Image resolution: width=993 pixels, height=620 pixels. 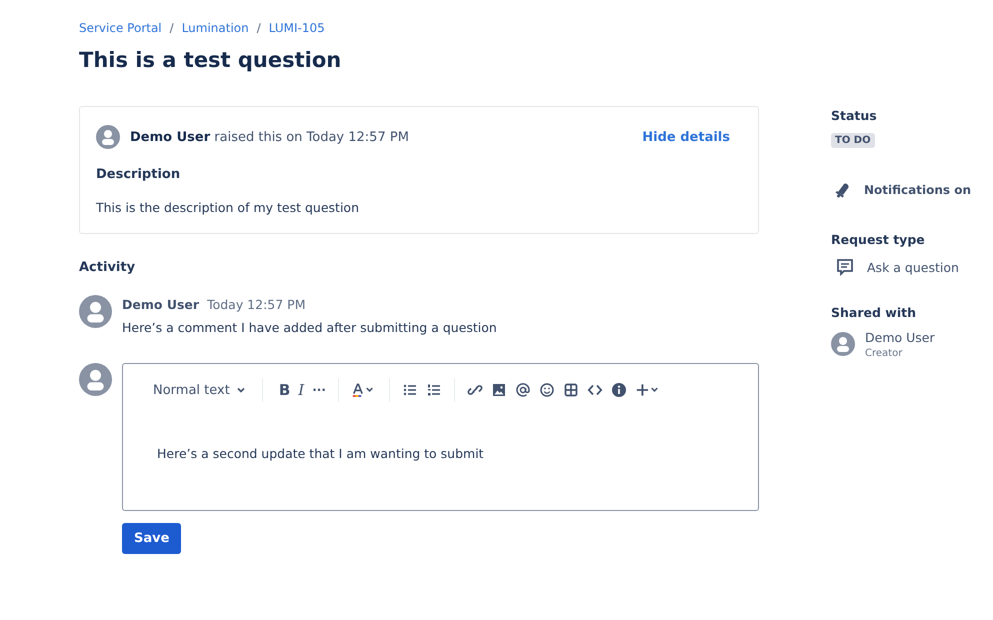 I want to click on save-button: Save, so click(x=152, y=538).